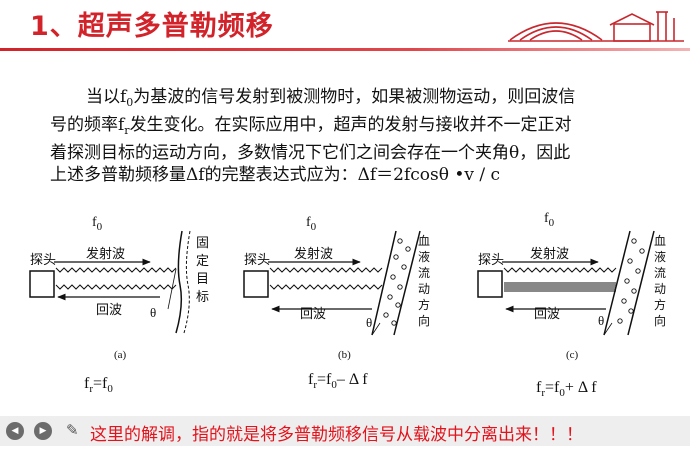  What do you see at coordinates (338, 381) in the screenshot?
I see `formula-b: fr=f0– Δ f` at bounding box center [338, 381].